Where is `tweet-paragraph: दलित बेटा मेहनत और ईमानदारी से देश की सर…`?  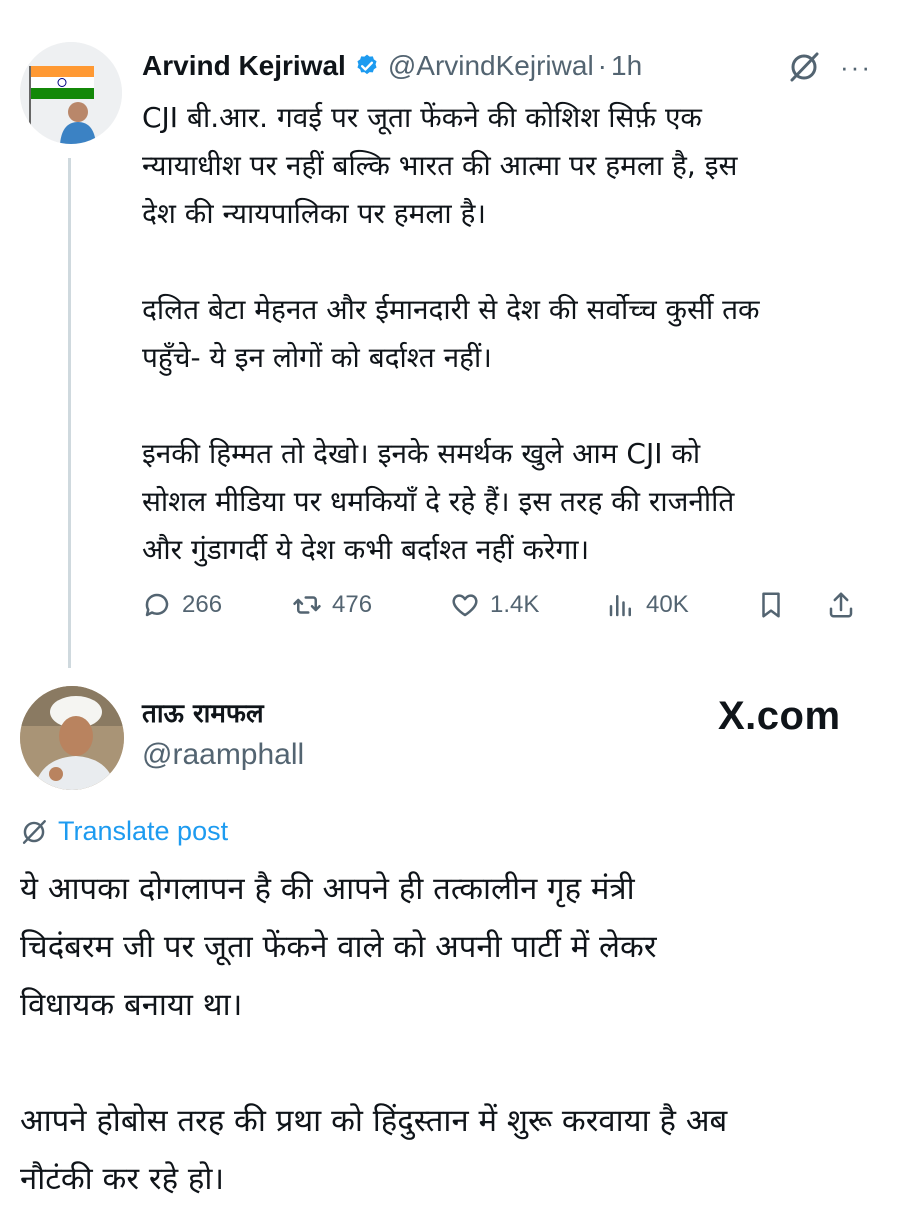
tweet-paragraph: दलित बेटा मेहनत और ईमानदारी से देश की सर… is located at coordinates (451, 333).